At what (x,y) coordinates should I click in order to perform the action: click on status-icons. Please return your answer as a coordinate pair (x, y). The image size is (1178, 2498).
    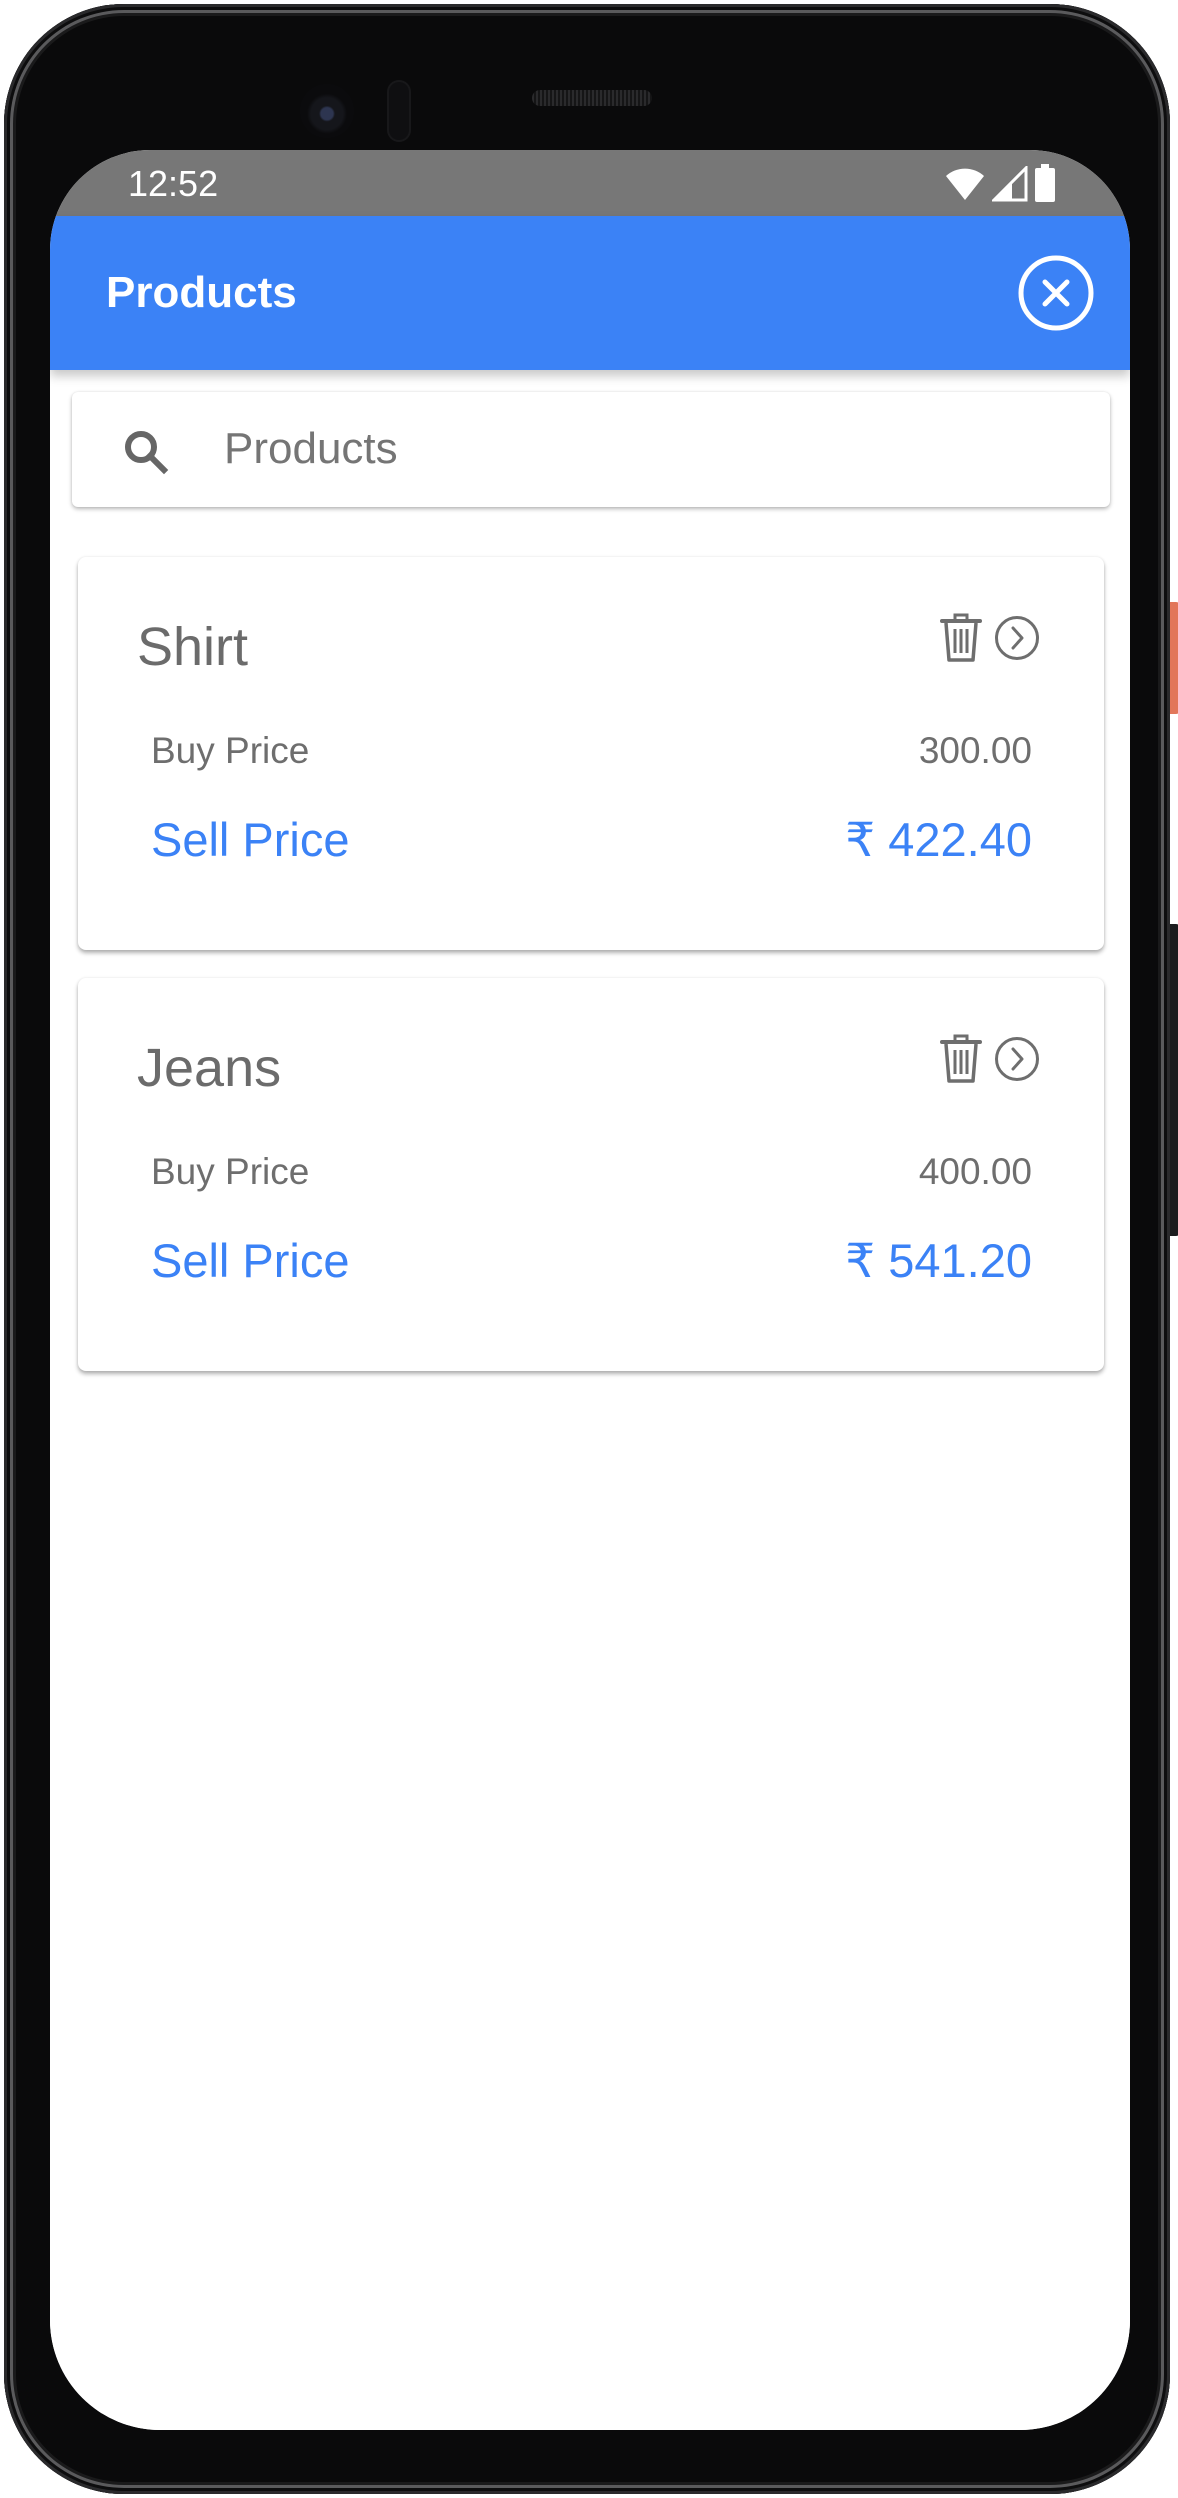
    Looking at the image, I should click on (1000, 183).